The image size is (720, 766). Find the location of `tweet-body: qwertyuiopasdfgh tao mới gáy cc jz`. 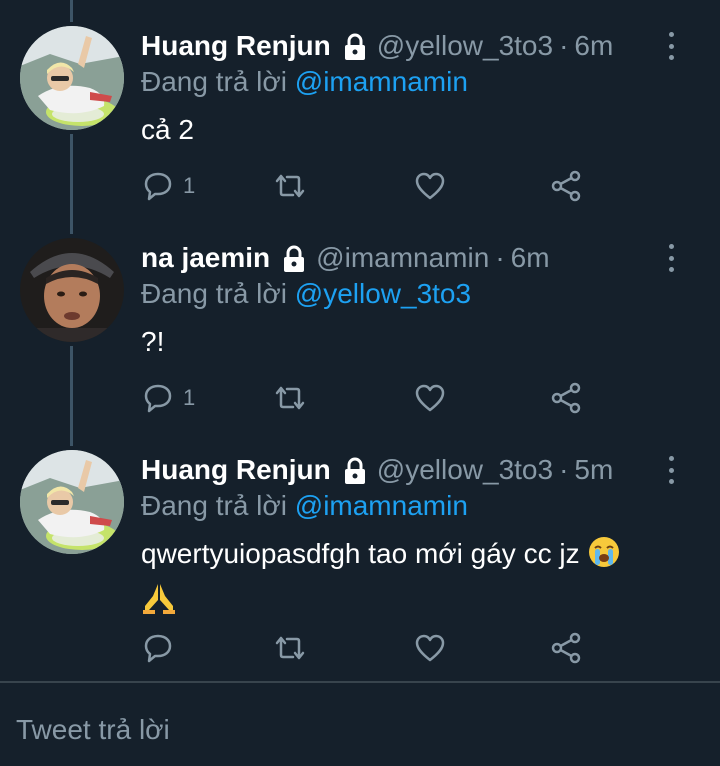

tweet-body: qwertyuiopasdfgh tao mới gáy cc jz is located at coordinates (411, 580).